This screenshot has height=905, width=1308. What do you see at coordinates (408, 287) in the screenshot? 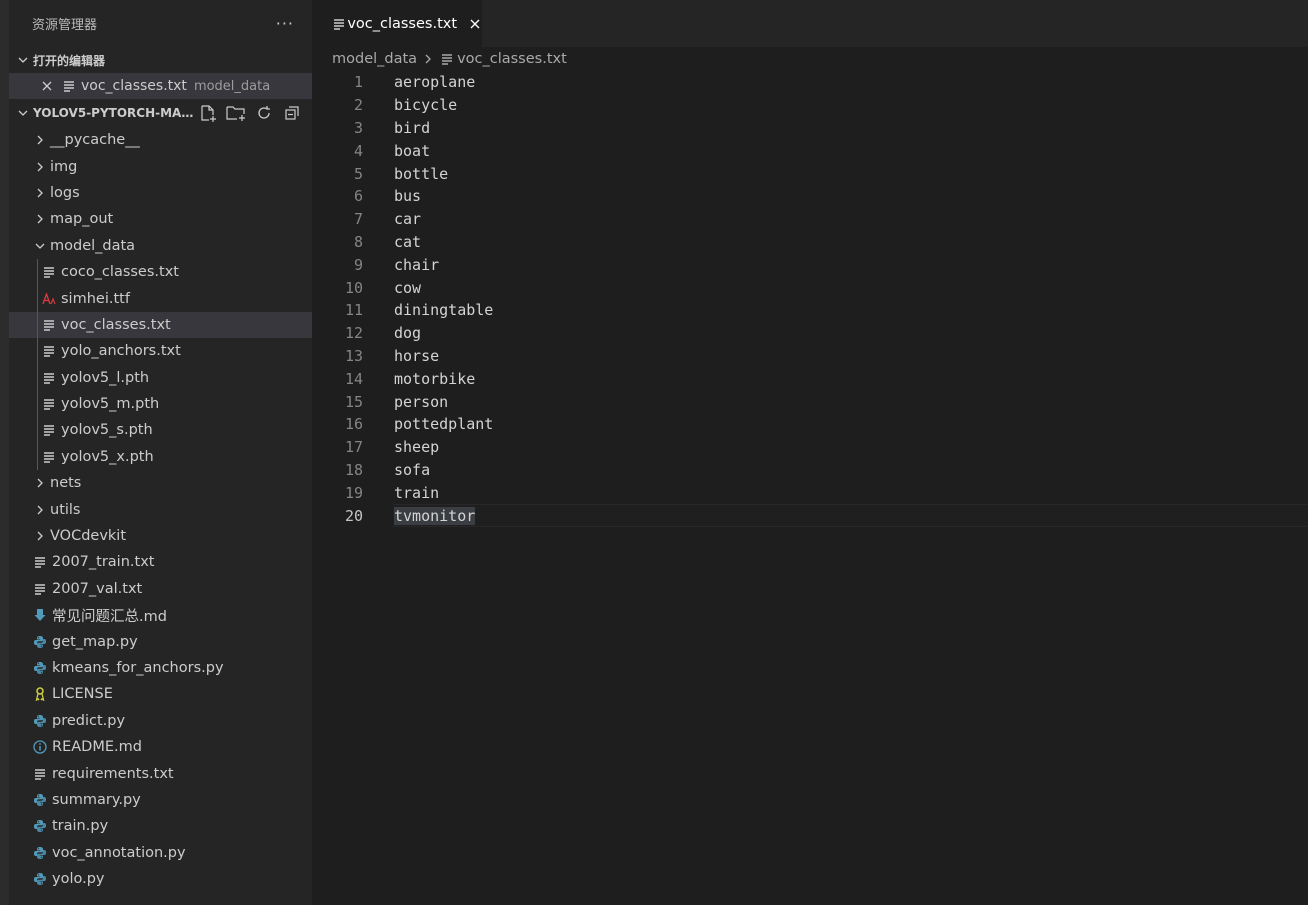
I see `line-text: cow` at bounding box center [408, 287].